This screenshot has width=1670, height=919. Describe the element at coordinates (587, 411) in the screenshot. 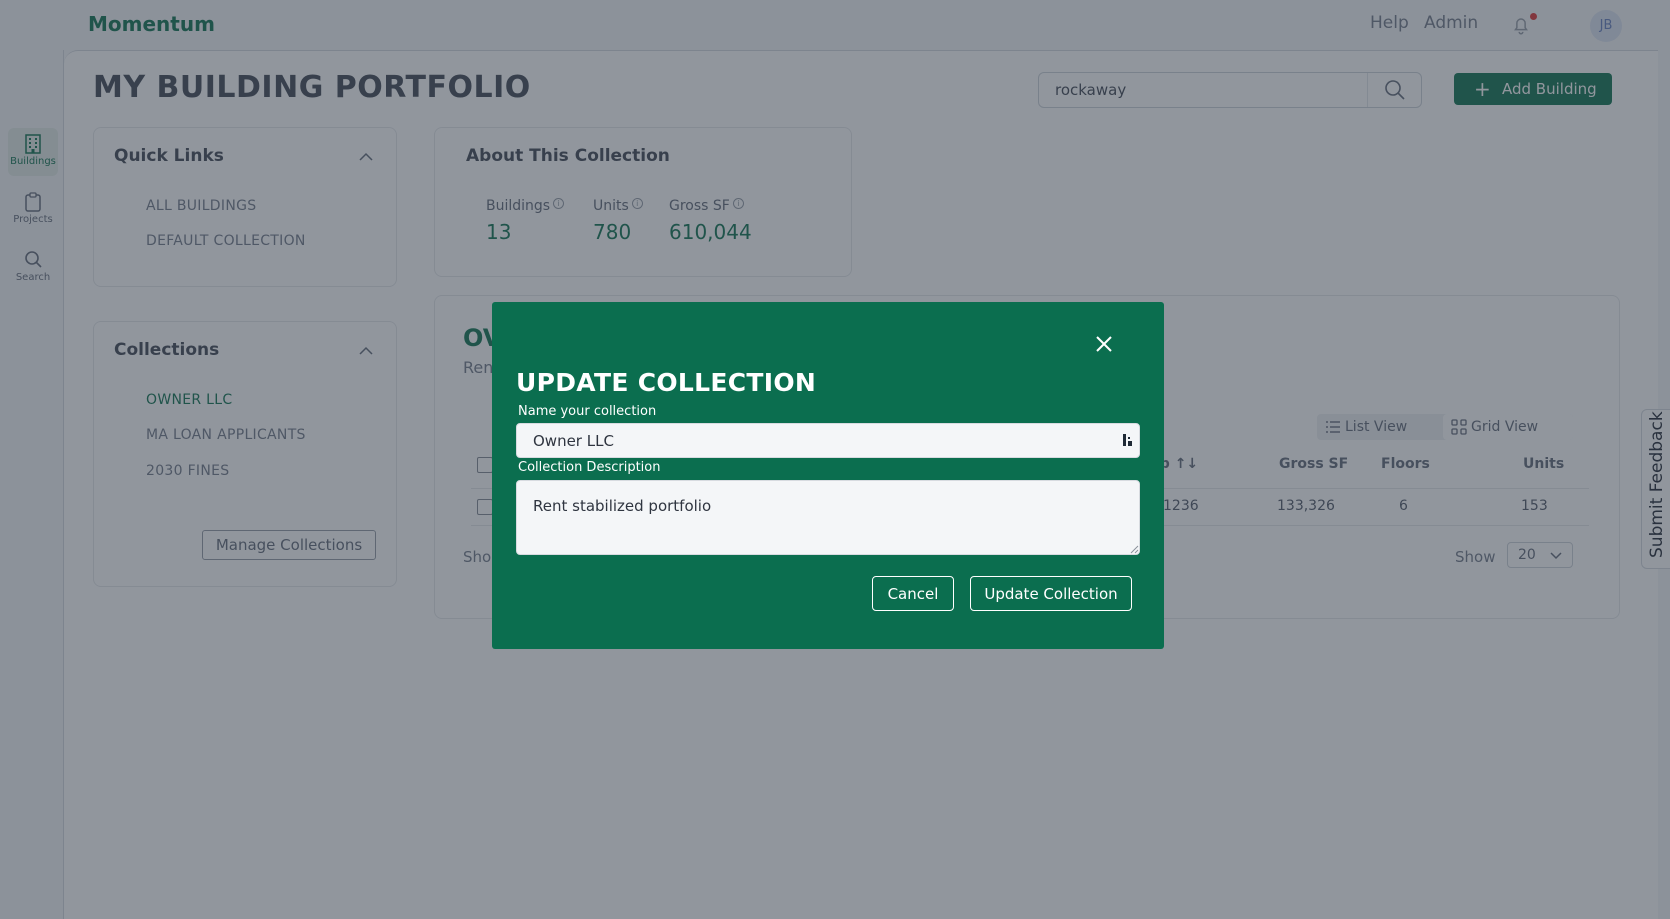

I see `name-field-label: Name your collection` at that location.